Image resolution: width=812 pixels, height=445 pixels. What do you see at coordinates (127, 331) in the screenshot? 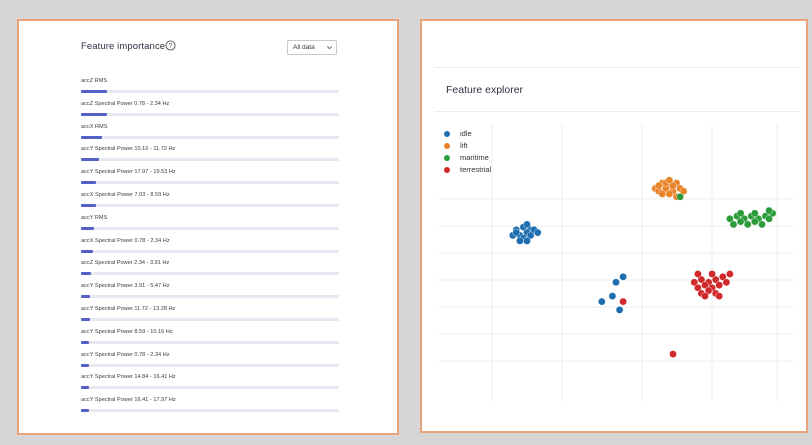
I see `feature-name-label: accY Spectral Power 8.59 - 10.16 Hz` at bounding box center [127, 331].